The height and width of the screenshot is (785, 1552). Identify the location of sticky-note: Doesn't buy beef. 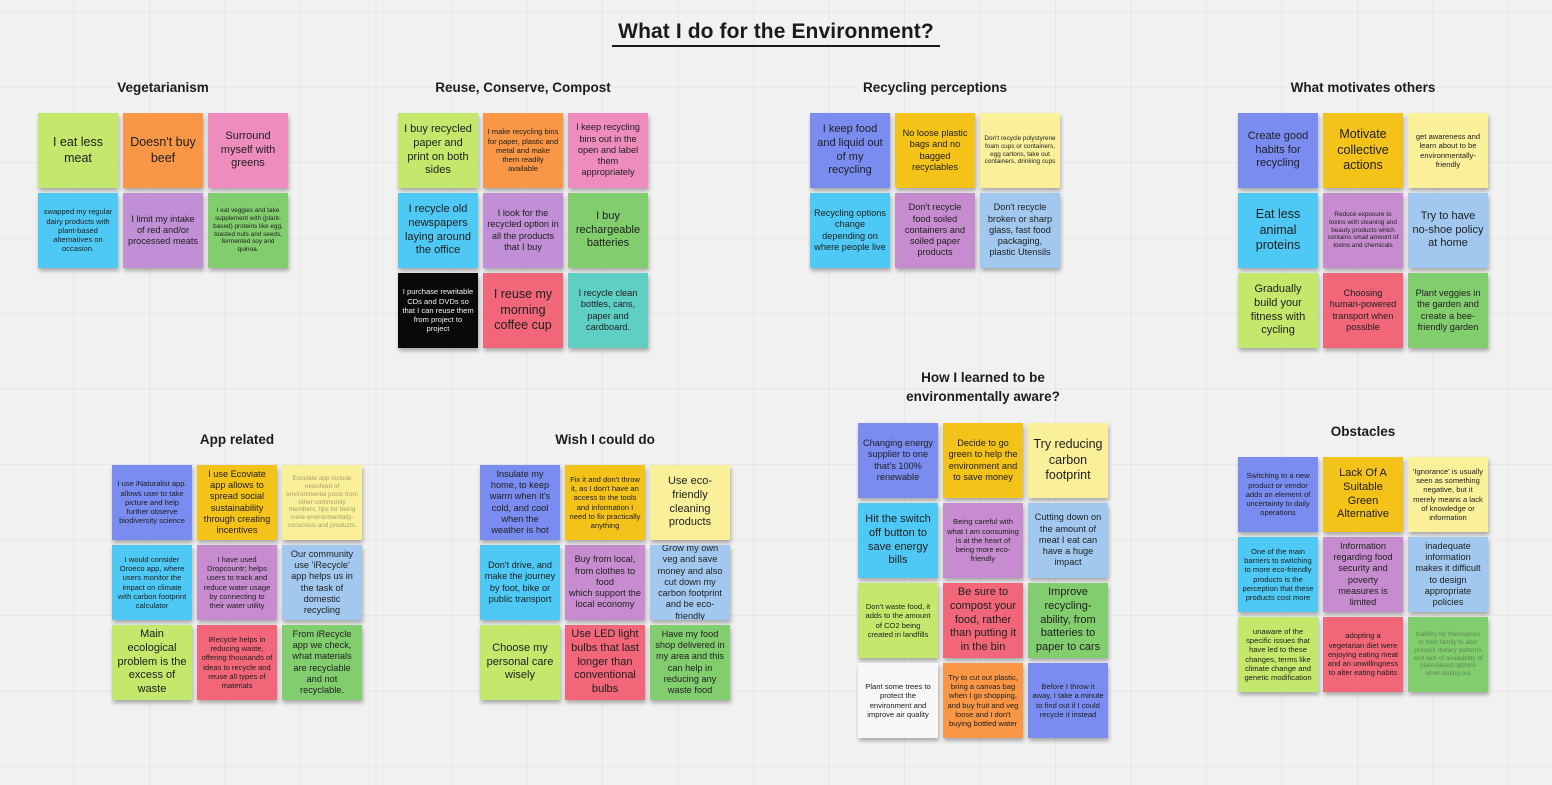
(163, 150).